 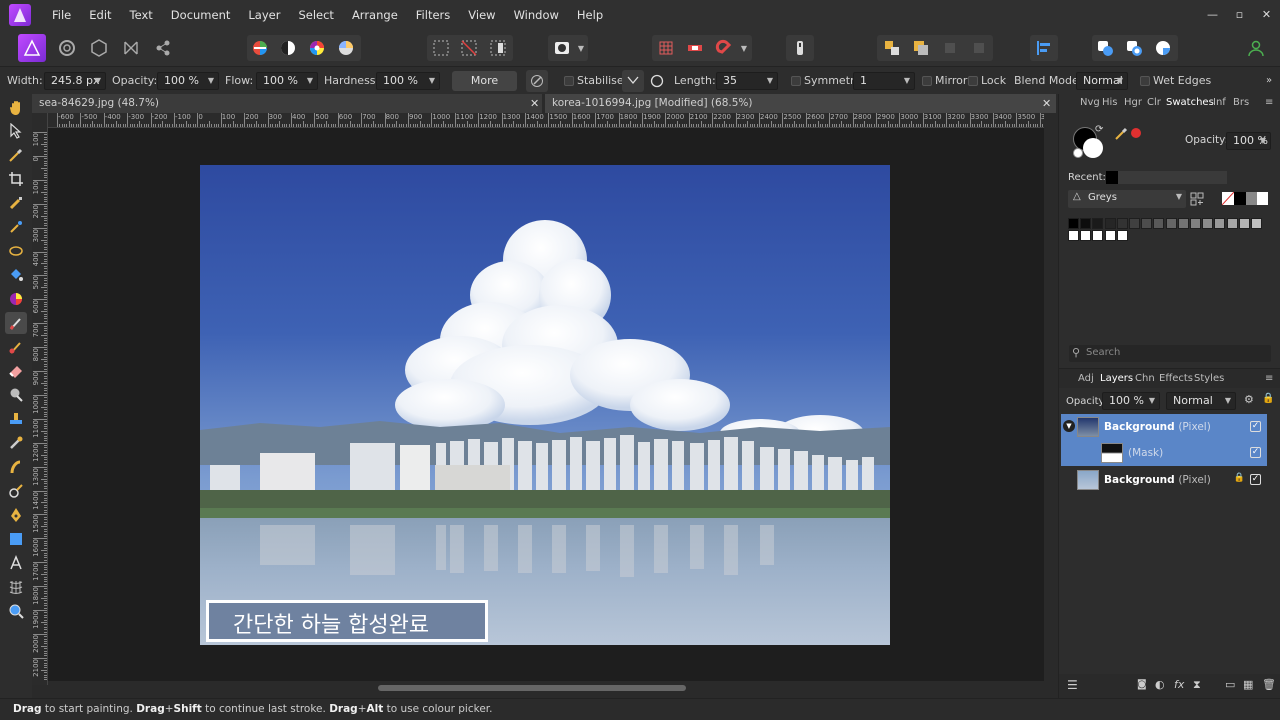 I want to click on add-shape-icon, so click(x=1105, y=48).